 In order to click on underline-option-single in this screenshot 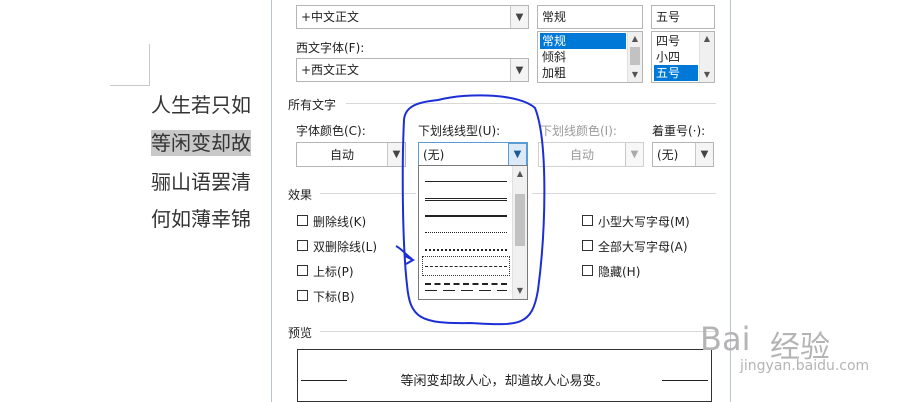, I will do `click(466, 181)`.